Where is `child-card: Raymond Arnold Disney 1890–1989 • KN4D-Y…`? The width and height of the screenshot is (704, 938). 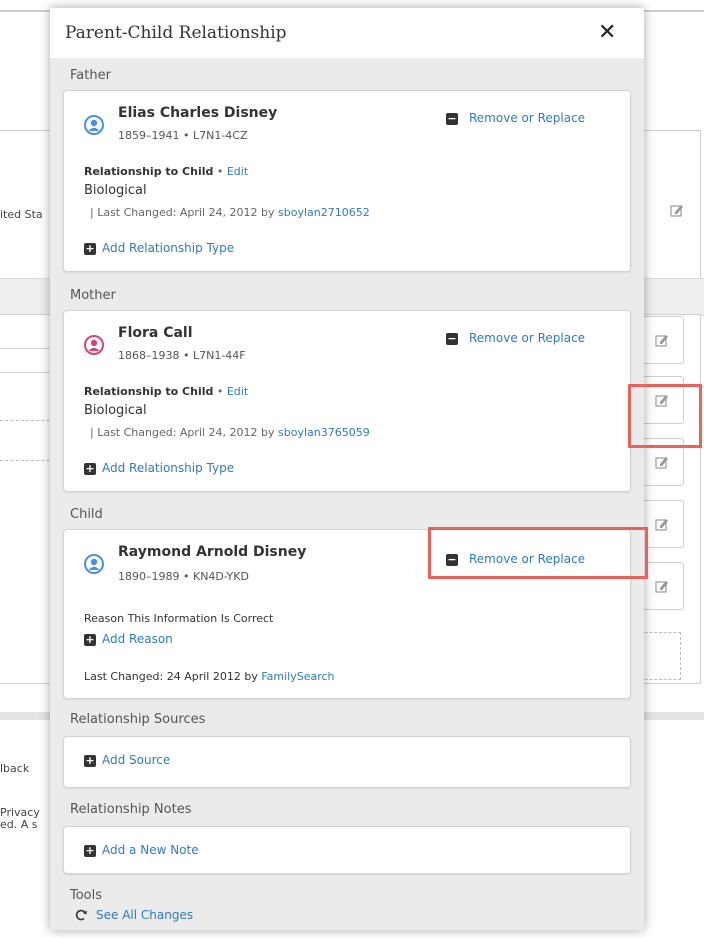
child-card: Raymond Arnold Disney 1890–1989 • KN4D-Y… is located at coordinates (347, 614).